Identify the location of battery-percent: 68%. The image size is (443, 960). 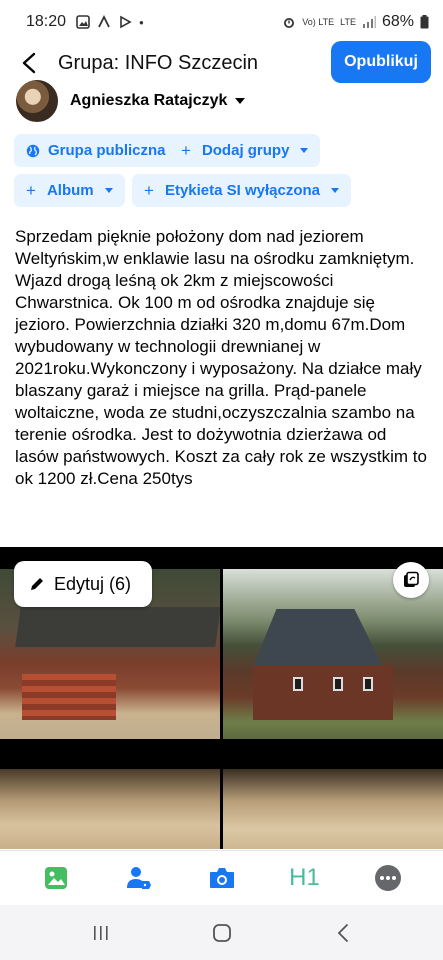
(397, 21).